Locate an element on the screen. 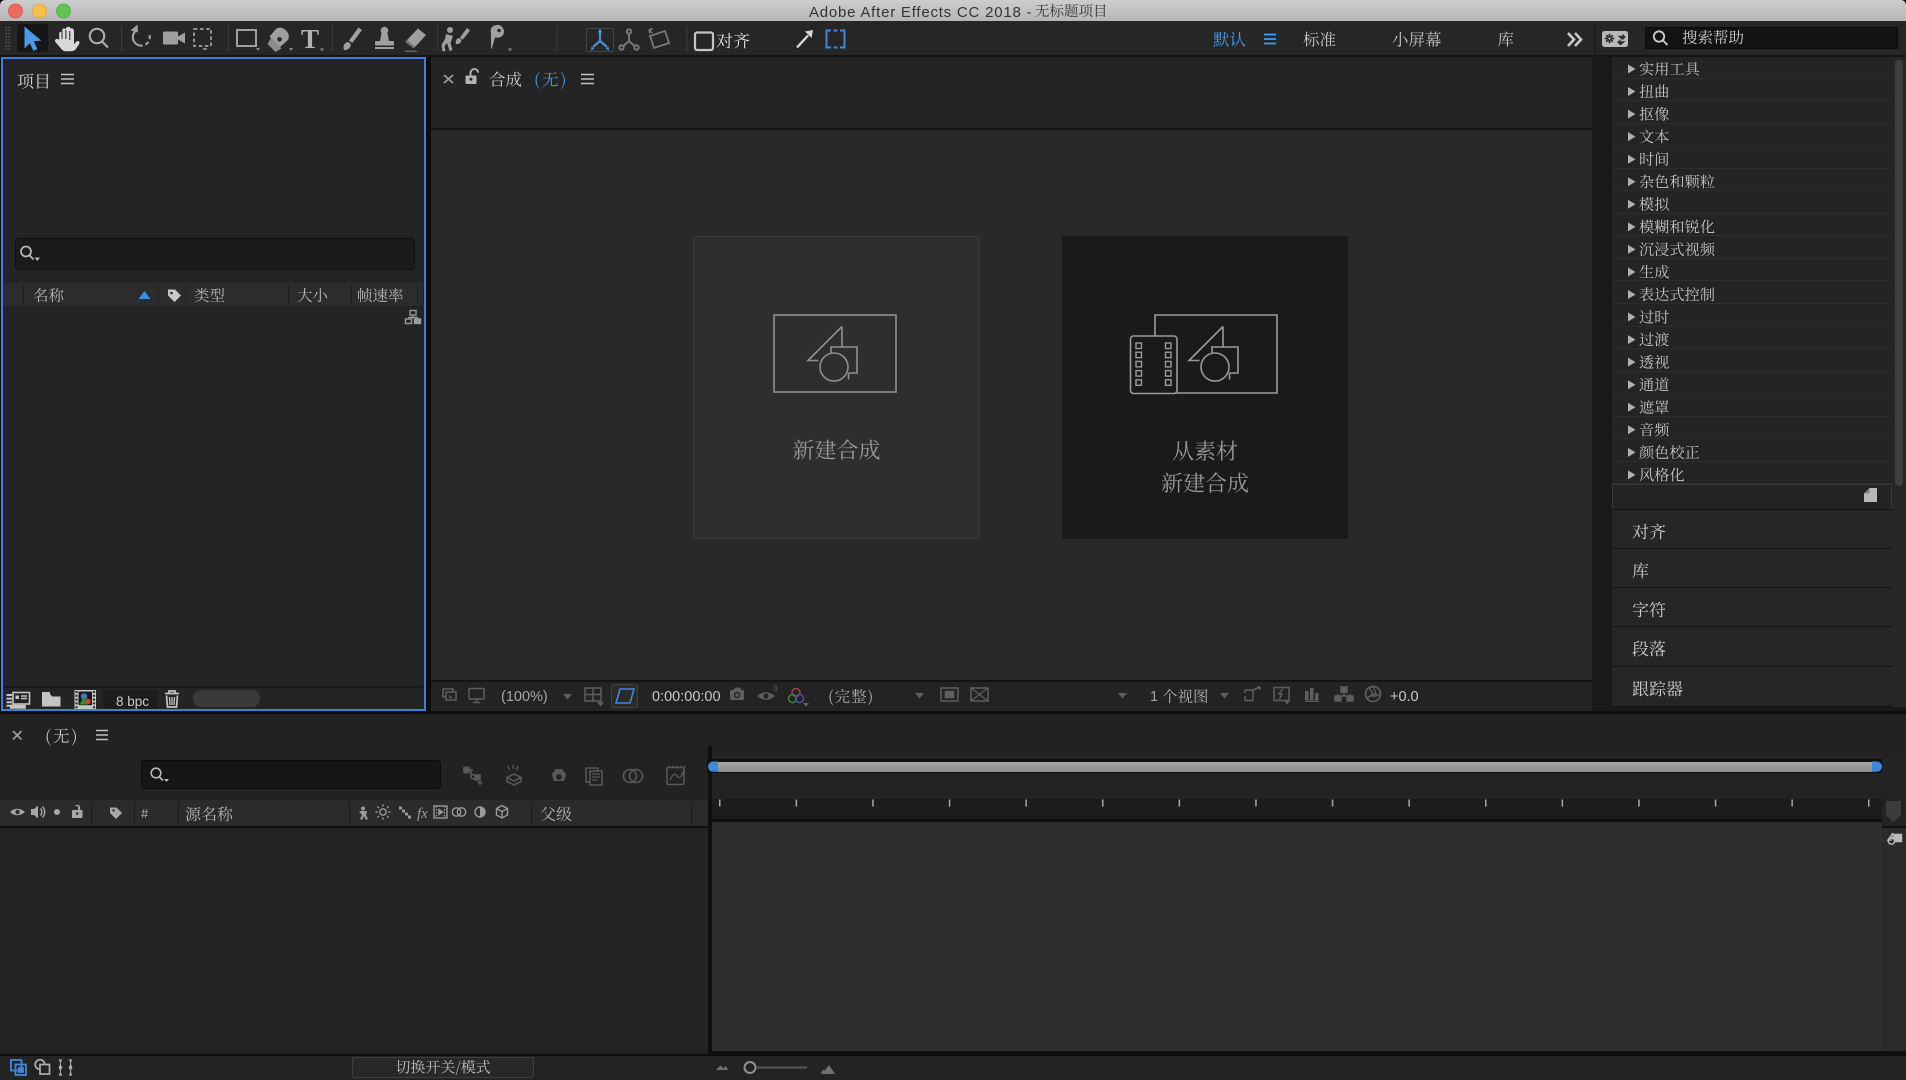 The height and width of the screenshot is (1080, 1906). svg-text: T is located at coordinates (310, 39).